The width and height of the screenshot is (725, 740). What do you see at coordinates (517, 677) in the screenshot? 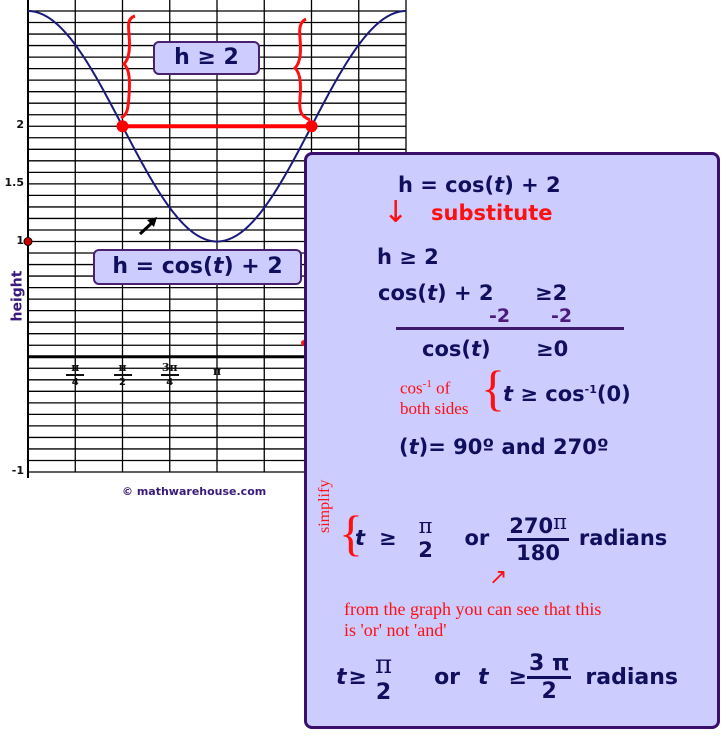
I see `final-ge2: ≥` at bounding box center [517, 677].